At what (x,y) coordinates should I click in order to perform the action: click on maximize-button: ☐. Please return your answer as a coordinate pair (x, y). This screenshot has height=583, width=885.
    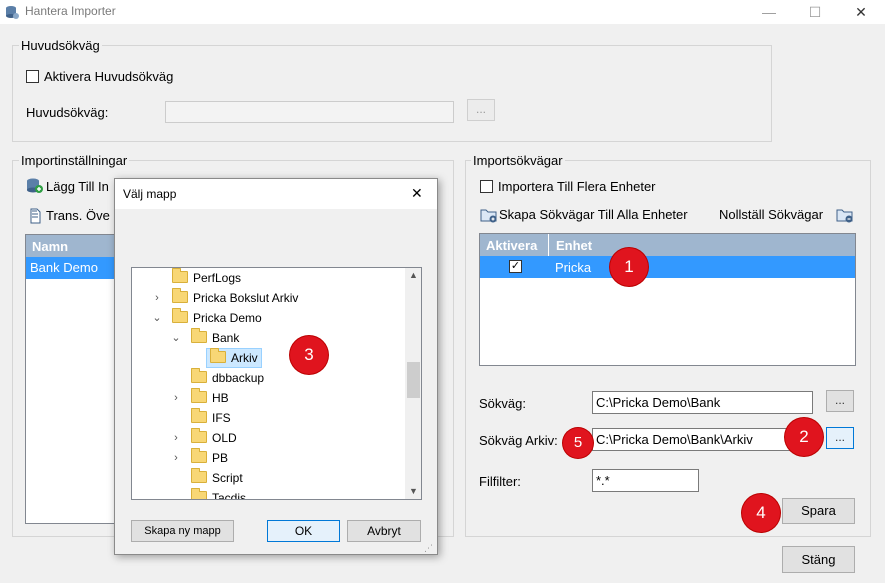
    Looking at the image, I should click on (815, 12).